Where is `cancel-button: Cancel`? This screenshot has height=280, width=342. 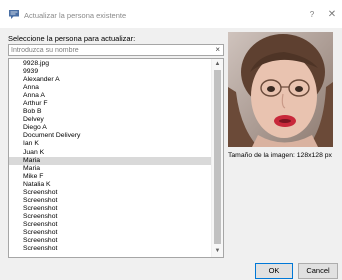
cancel-button: Cancel is located at coordinates (318, 271).